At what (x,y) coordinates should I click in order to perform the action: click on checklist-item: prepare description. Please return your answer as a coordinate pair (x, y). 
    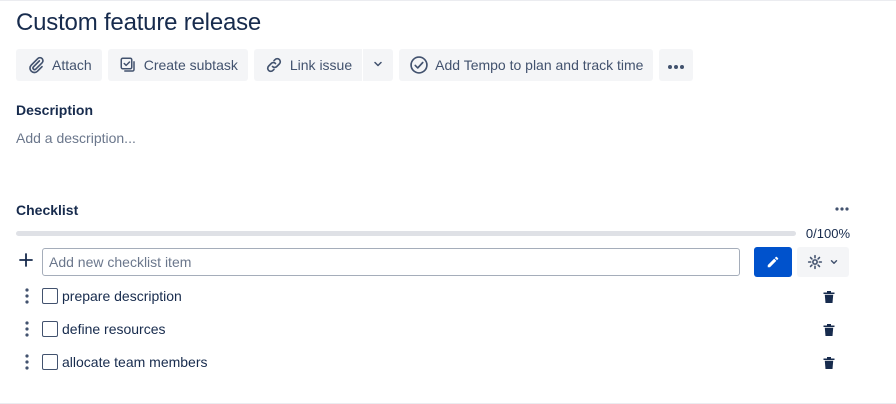
    Looking at the image, I should click on (448, 297).